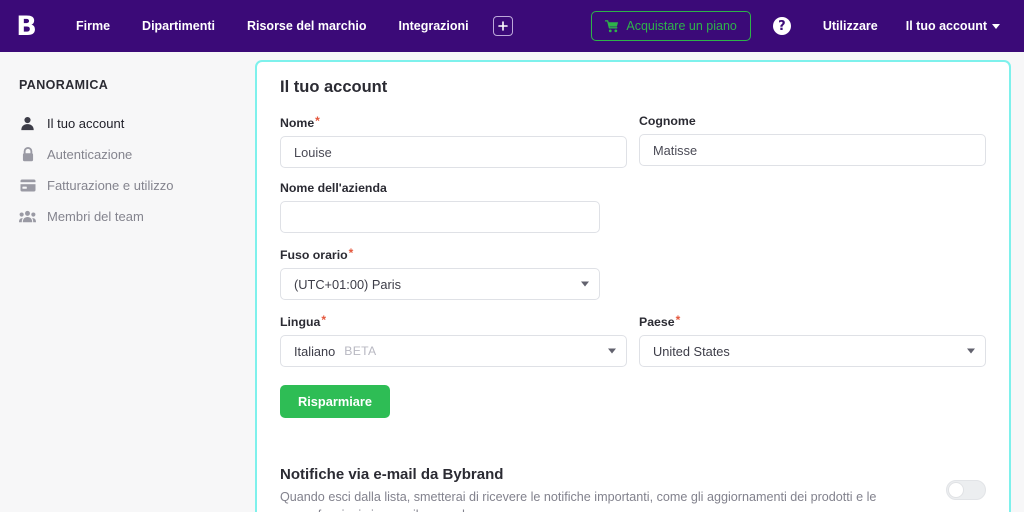  I want to click on nav-link-integrazioni: Integrazioni, so click(433, 26).